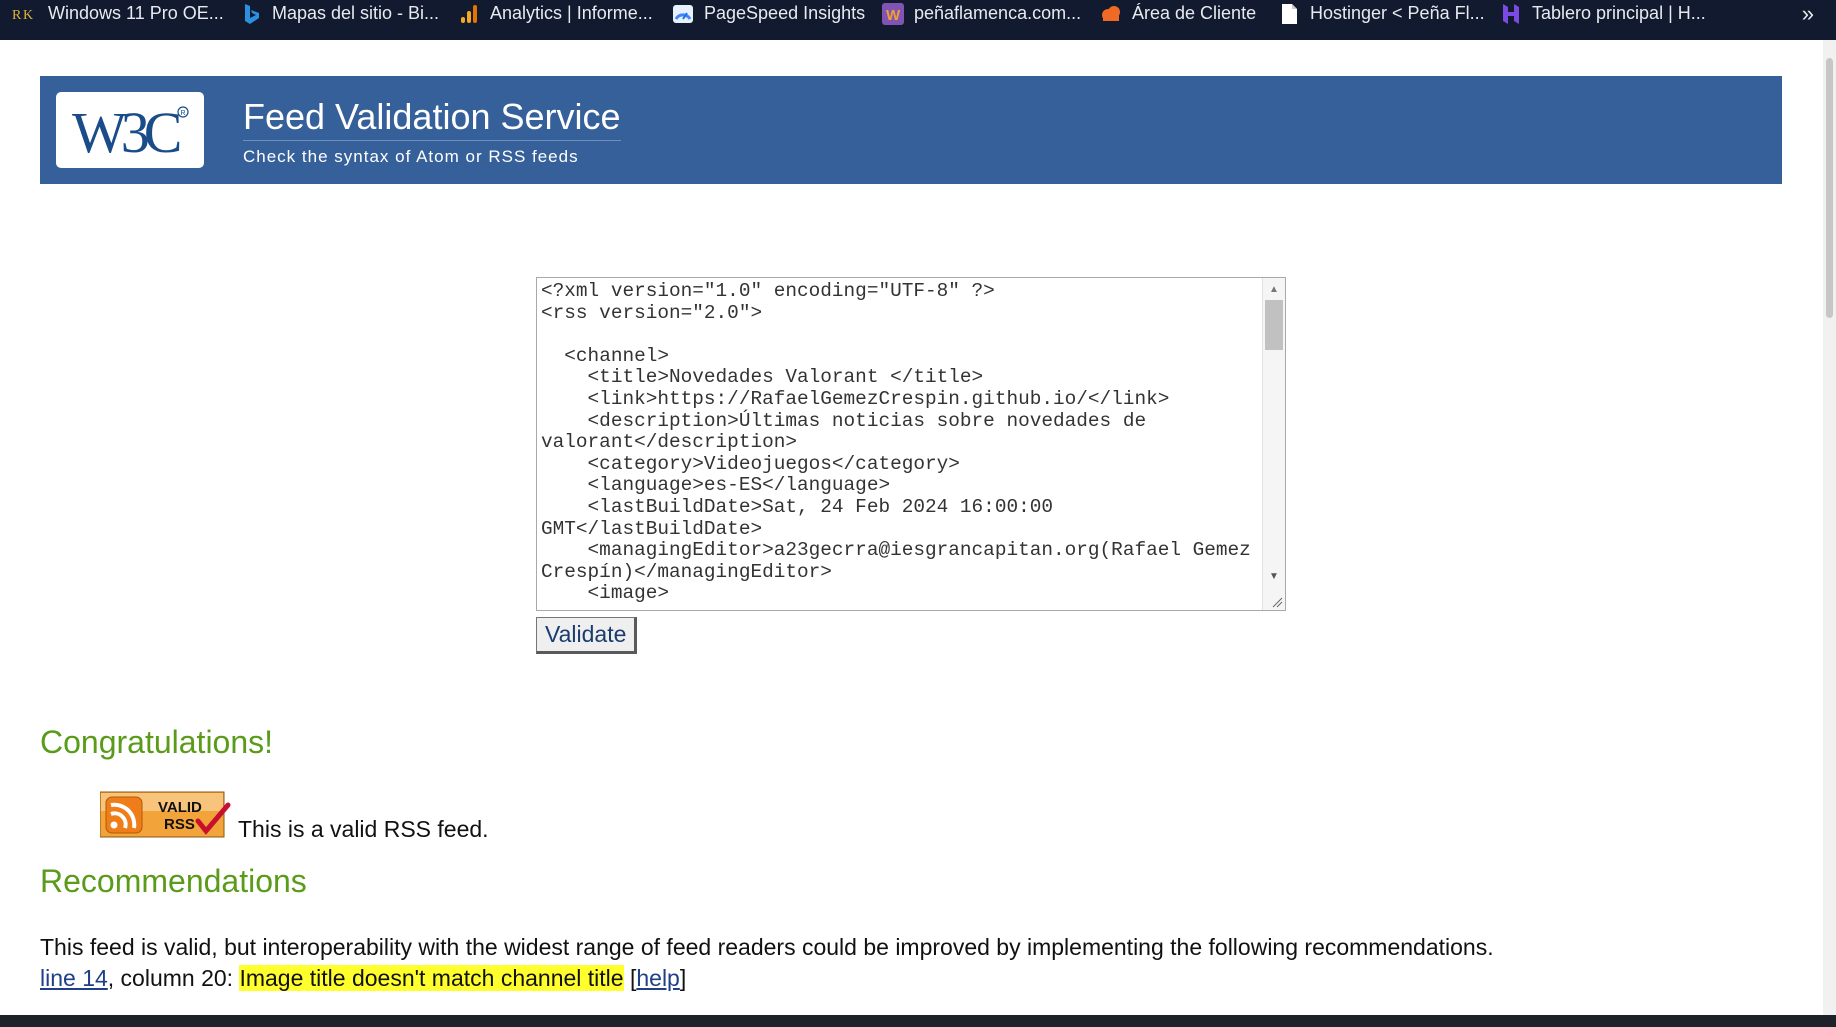  I want to click on scroll-down-icon: ▼, so click(1274, 576).